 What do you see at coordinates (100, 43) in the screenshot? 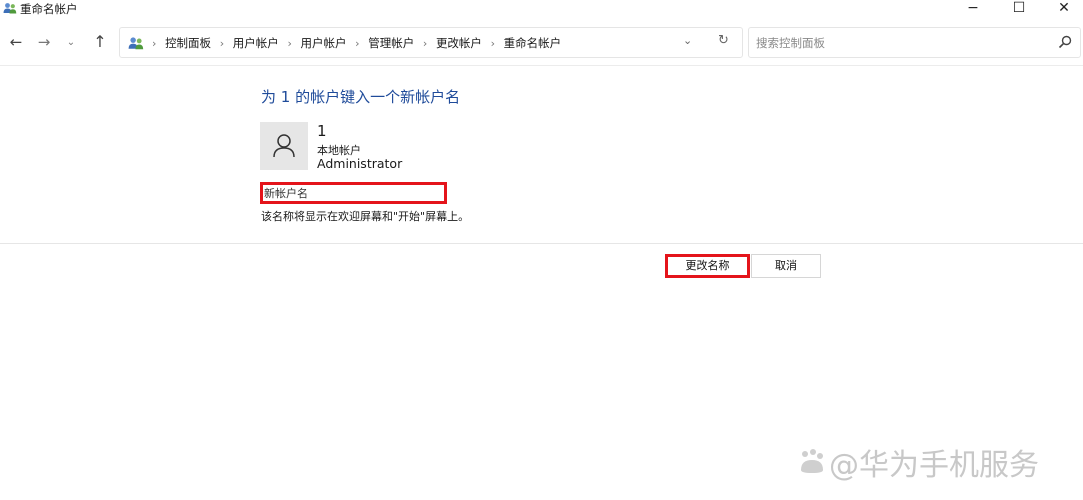
I see `up-button: ↑` at bounding box center [100, 43].